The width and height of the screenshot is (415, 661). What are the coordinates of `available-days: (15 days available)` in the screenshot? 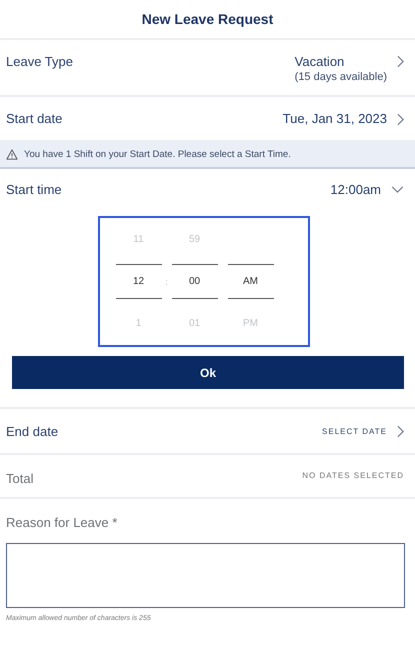 It's located at (340, 77).